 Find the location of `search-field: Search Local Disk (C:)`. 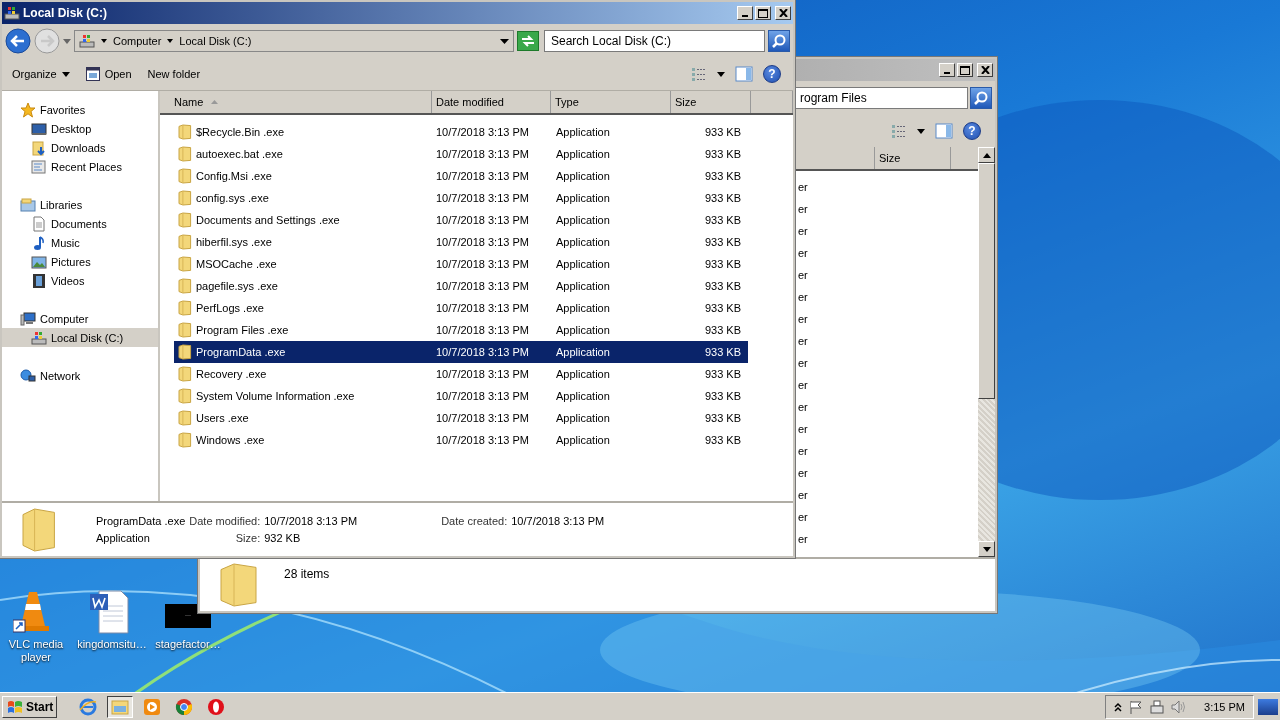

search-field: Search Local Disk (C:) is located at coordinates (654, 41).